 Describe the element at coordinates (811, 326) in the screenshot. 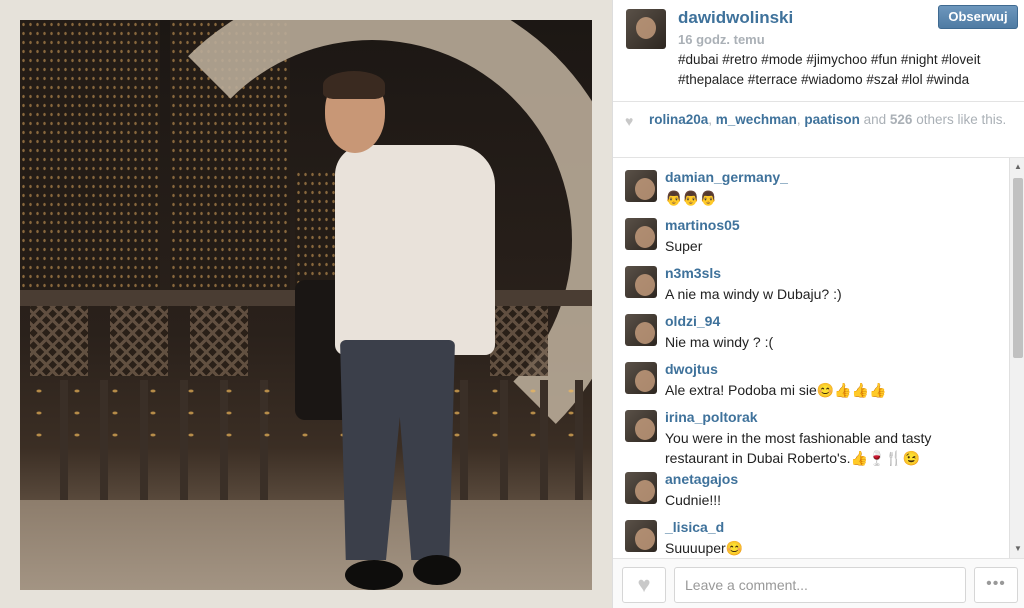

I see `comment-item: oldzi_94 Nie ma windy ? :(` at that location.